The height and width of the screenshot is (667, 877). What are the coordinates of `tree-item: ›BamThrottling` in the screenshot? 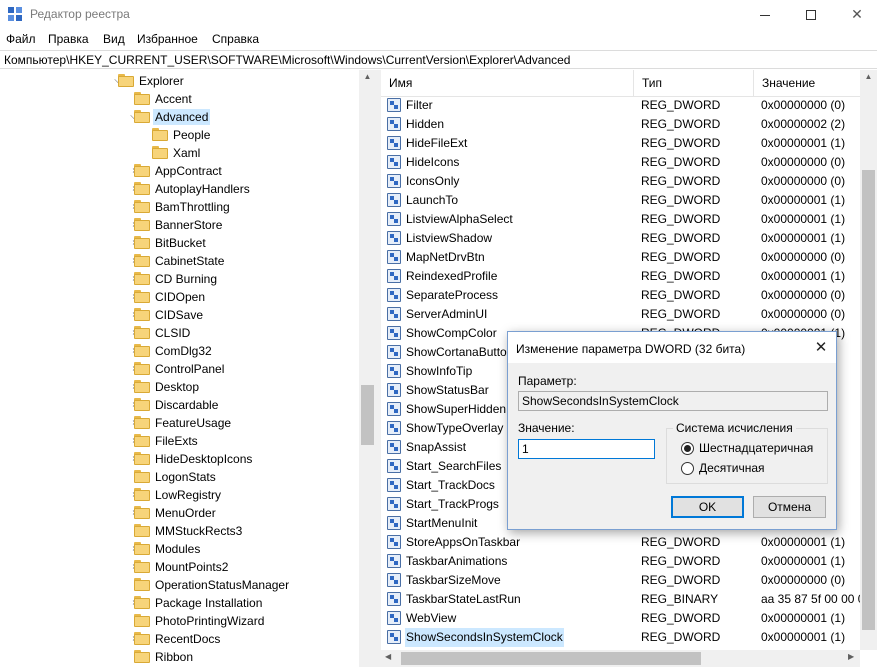 It's located at (188, 207).